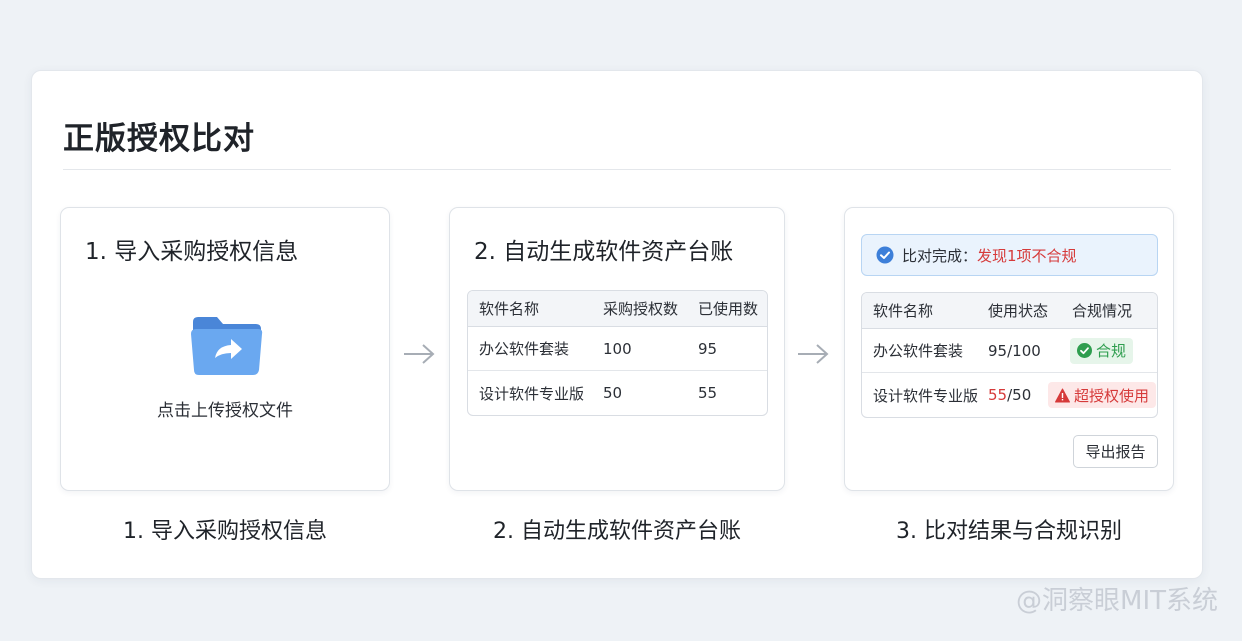 This screenshot has height=641, width=1242. I want to click on result-banner: 比对完成： 发现1项不合规, so click(1009, 255).